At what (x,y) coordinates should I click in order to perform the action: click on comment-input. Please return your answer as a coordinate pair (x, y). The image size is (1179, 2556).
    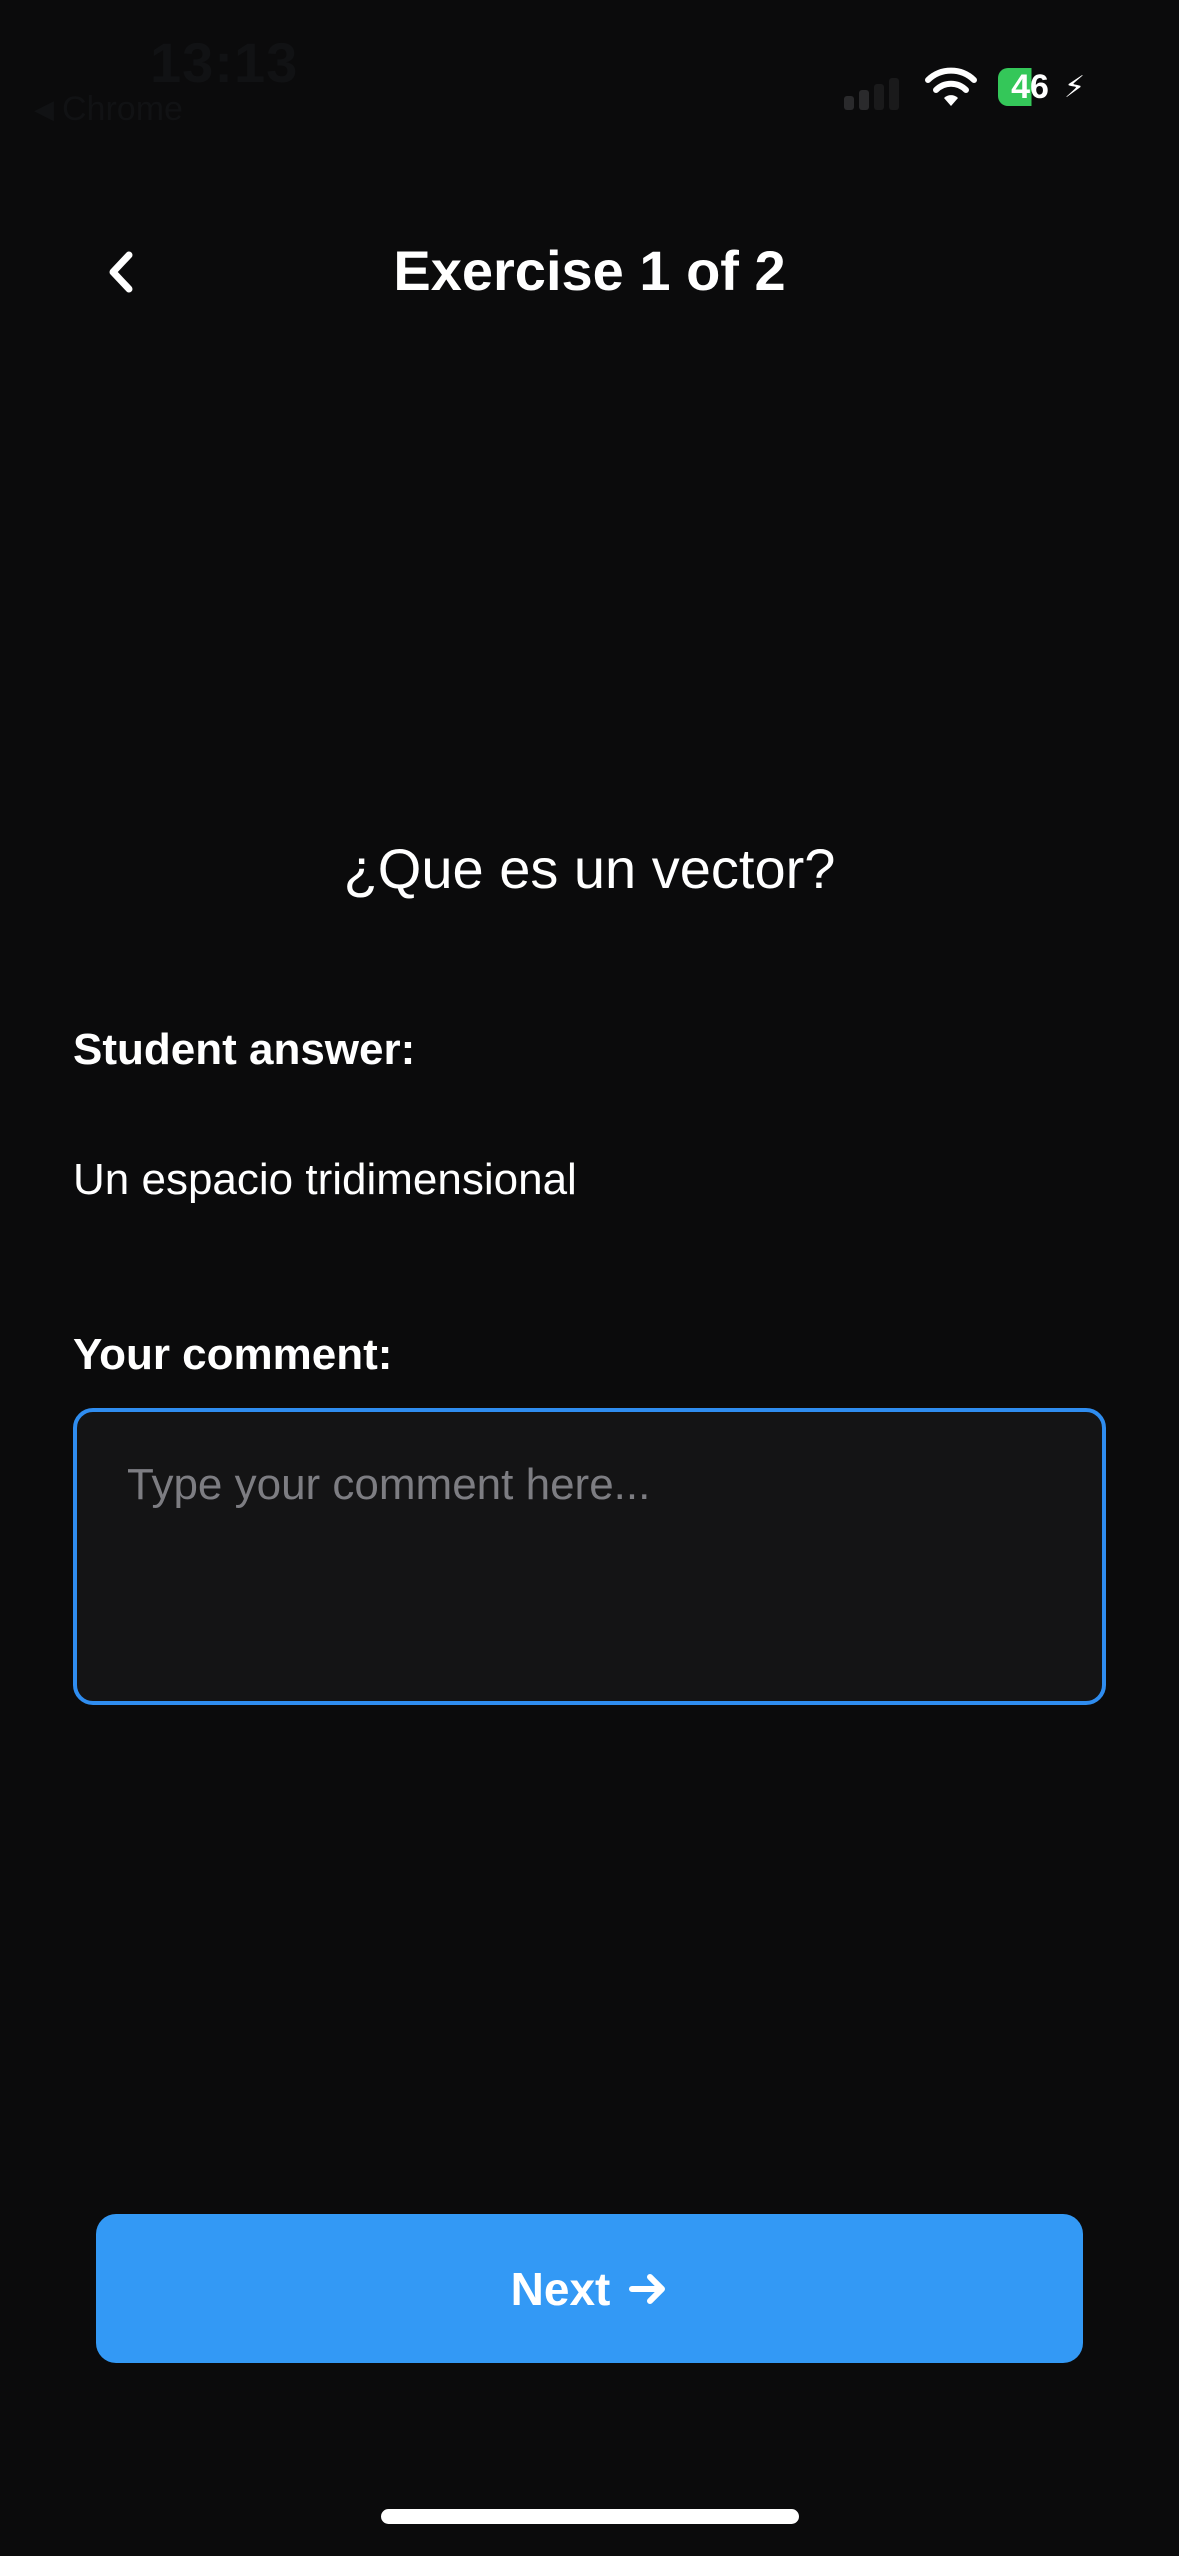
    Looking at the image, I should click on (589, 1556).